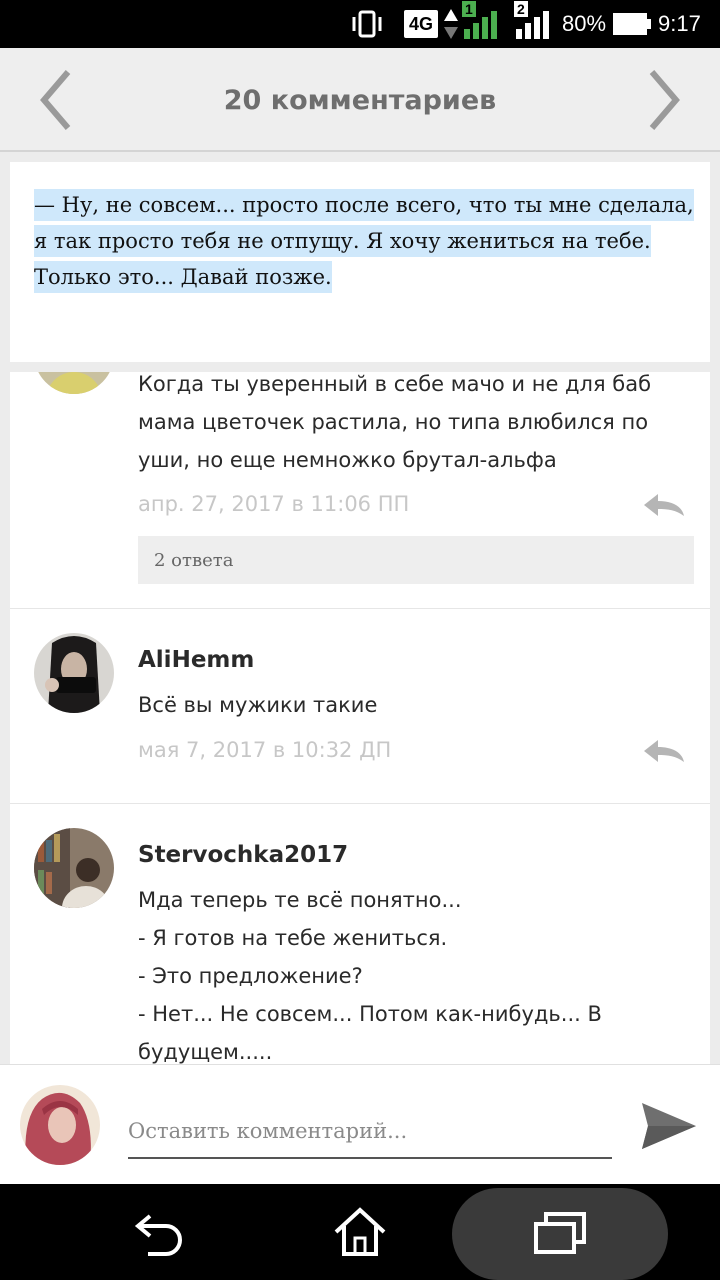  Describe the element at coordinates (293, 938) in the screenshot. I see `comment-line: - Я готов на тебе жениться.` at that location.